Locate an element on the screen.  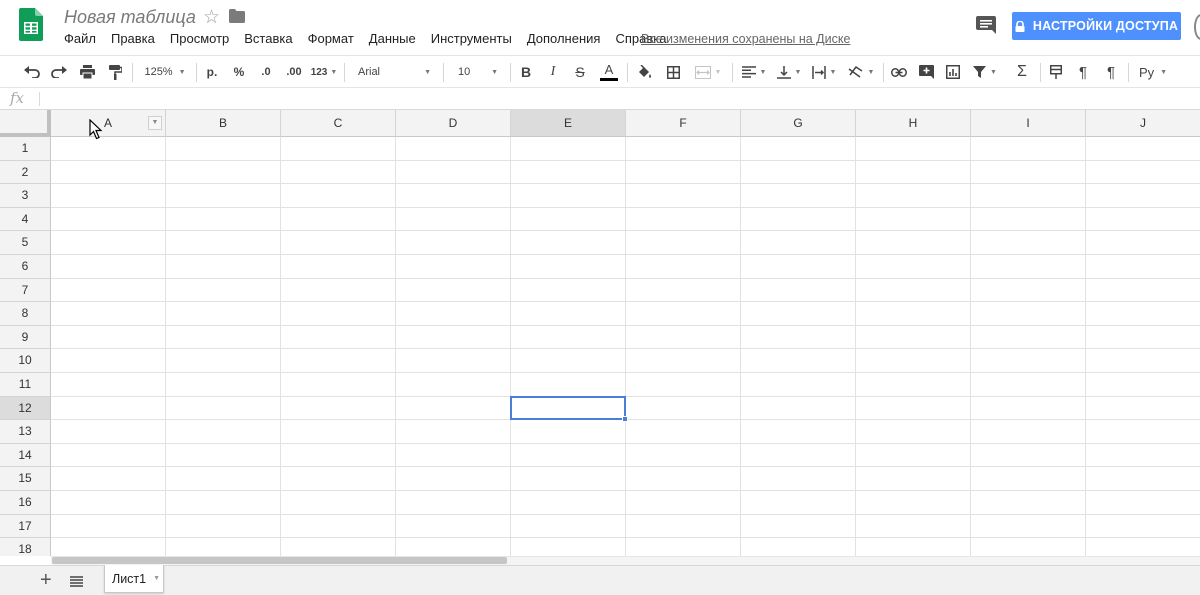
row-header-11: 11 is located at coordinates (25, 385).